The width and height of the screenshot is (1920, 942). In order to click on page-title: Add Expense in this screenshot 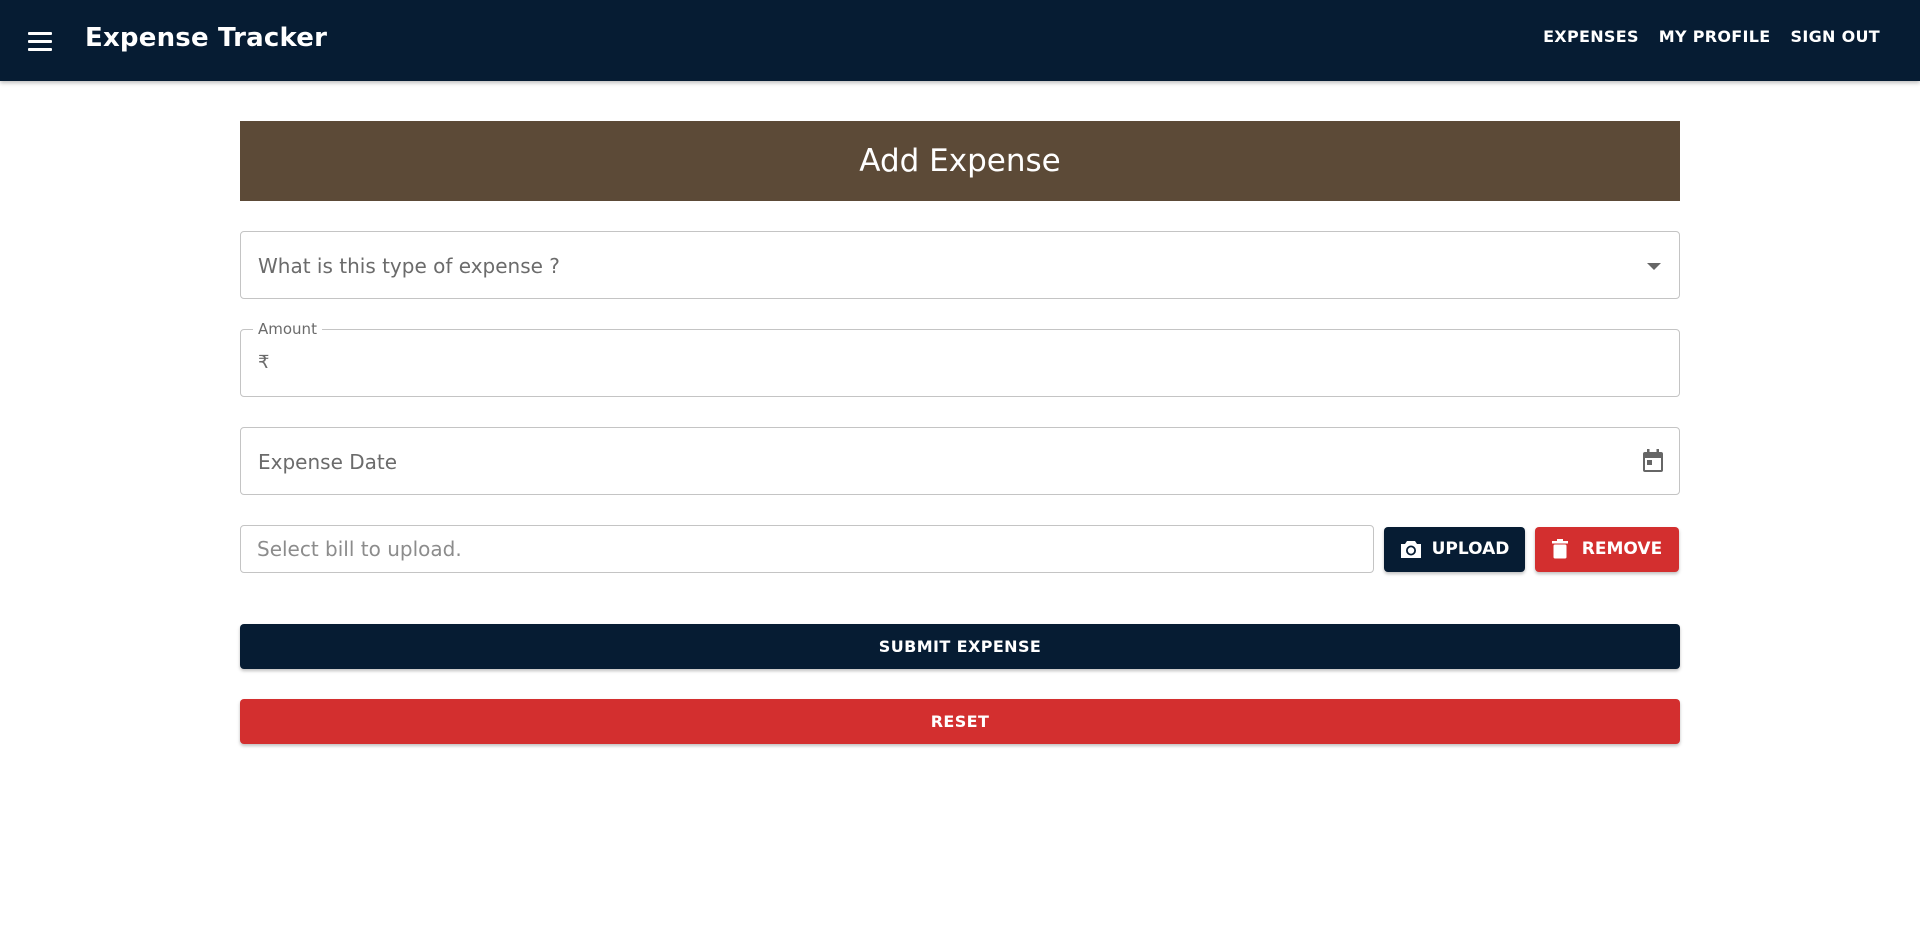, I will do `click(960, 161)`.